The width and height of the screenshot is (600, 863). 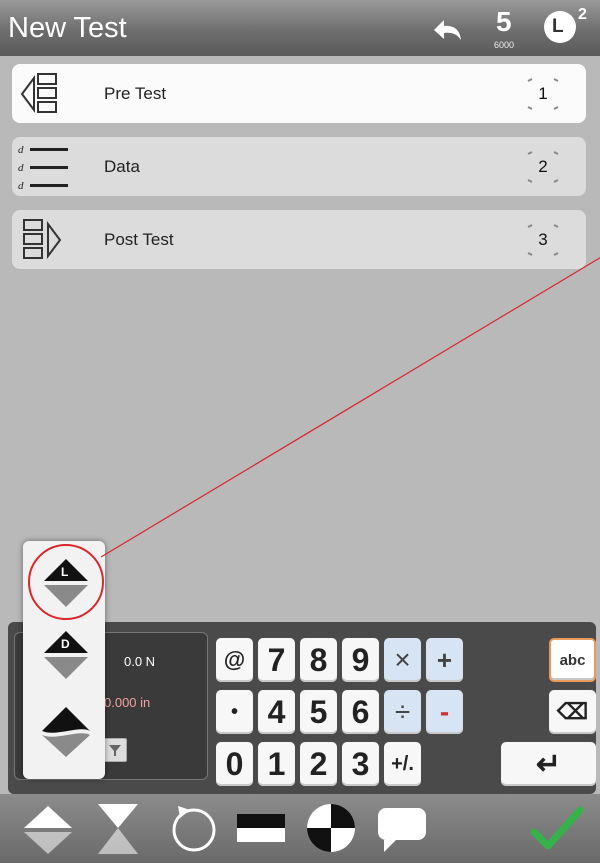 What do you see at coordinates (300, 828) in the screenshot?
I see `bottom-toolbar` at bounding box center [300, 828].